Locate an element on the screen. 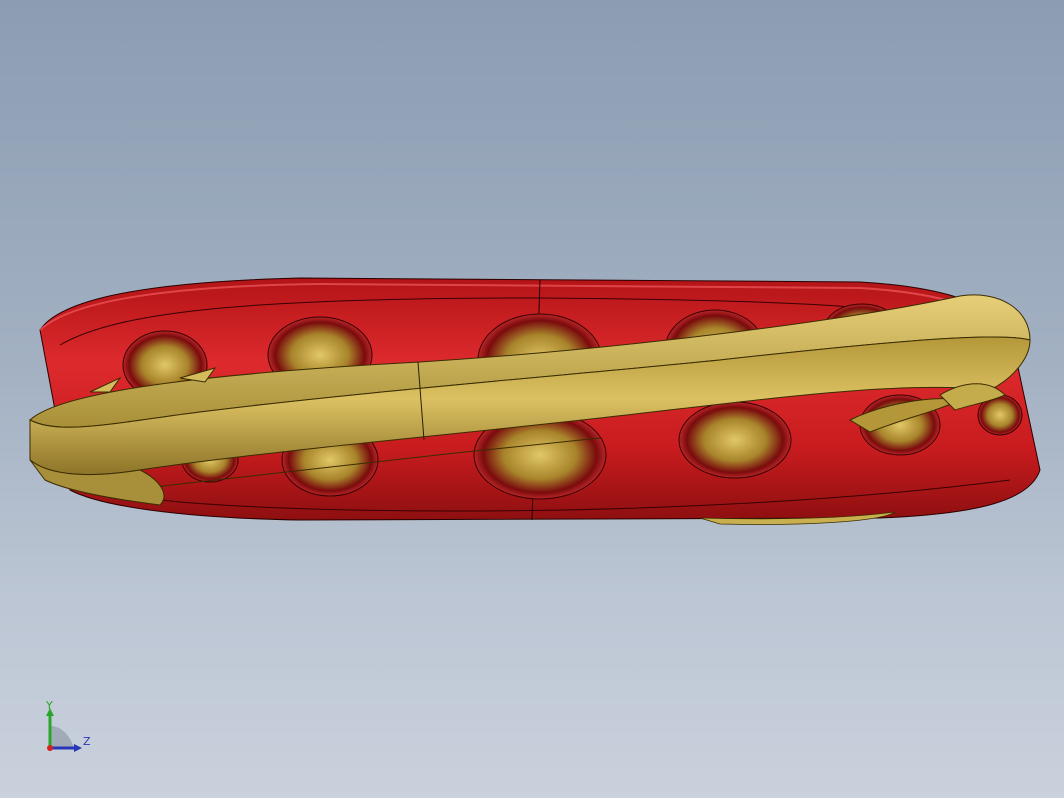 This screenshot has width=1064, height=798. triad-plane is located at coordinates (62, 737).